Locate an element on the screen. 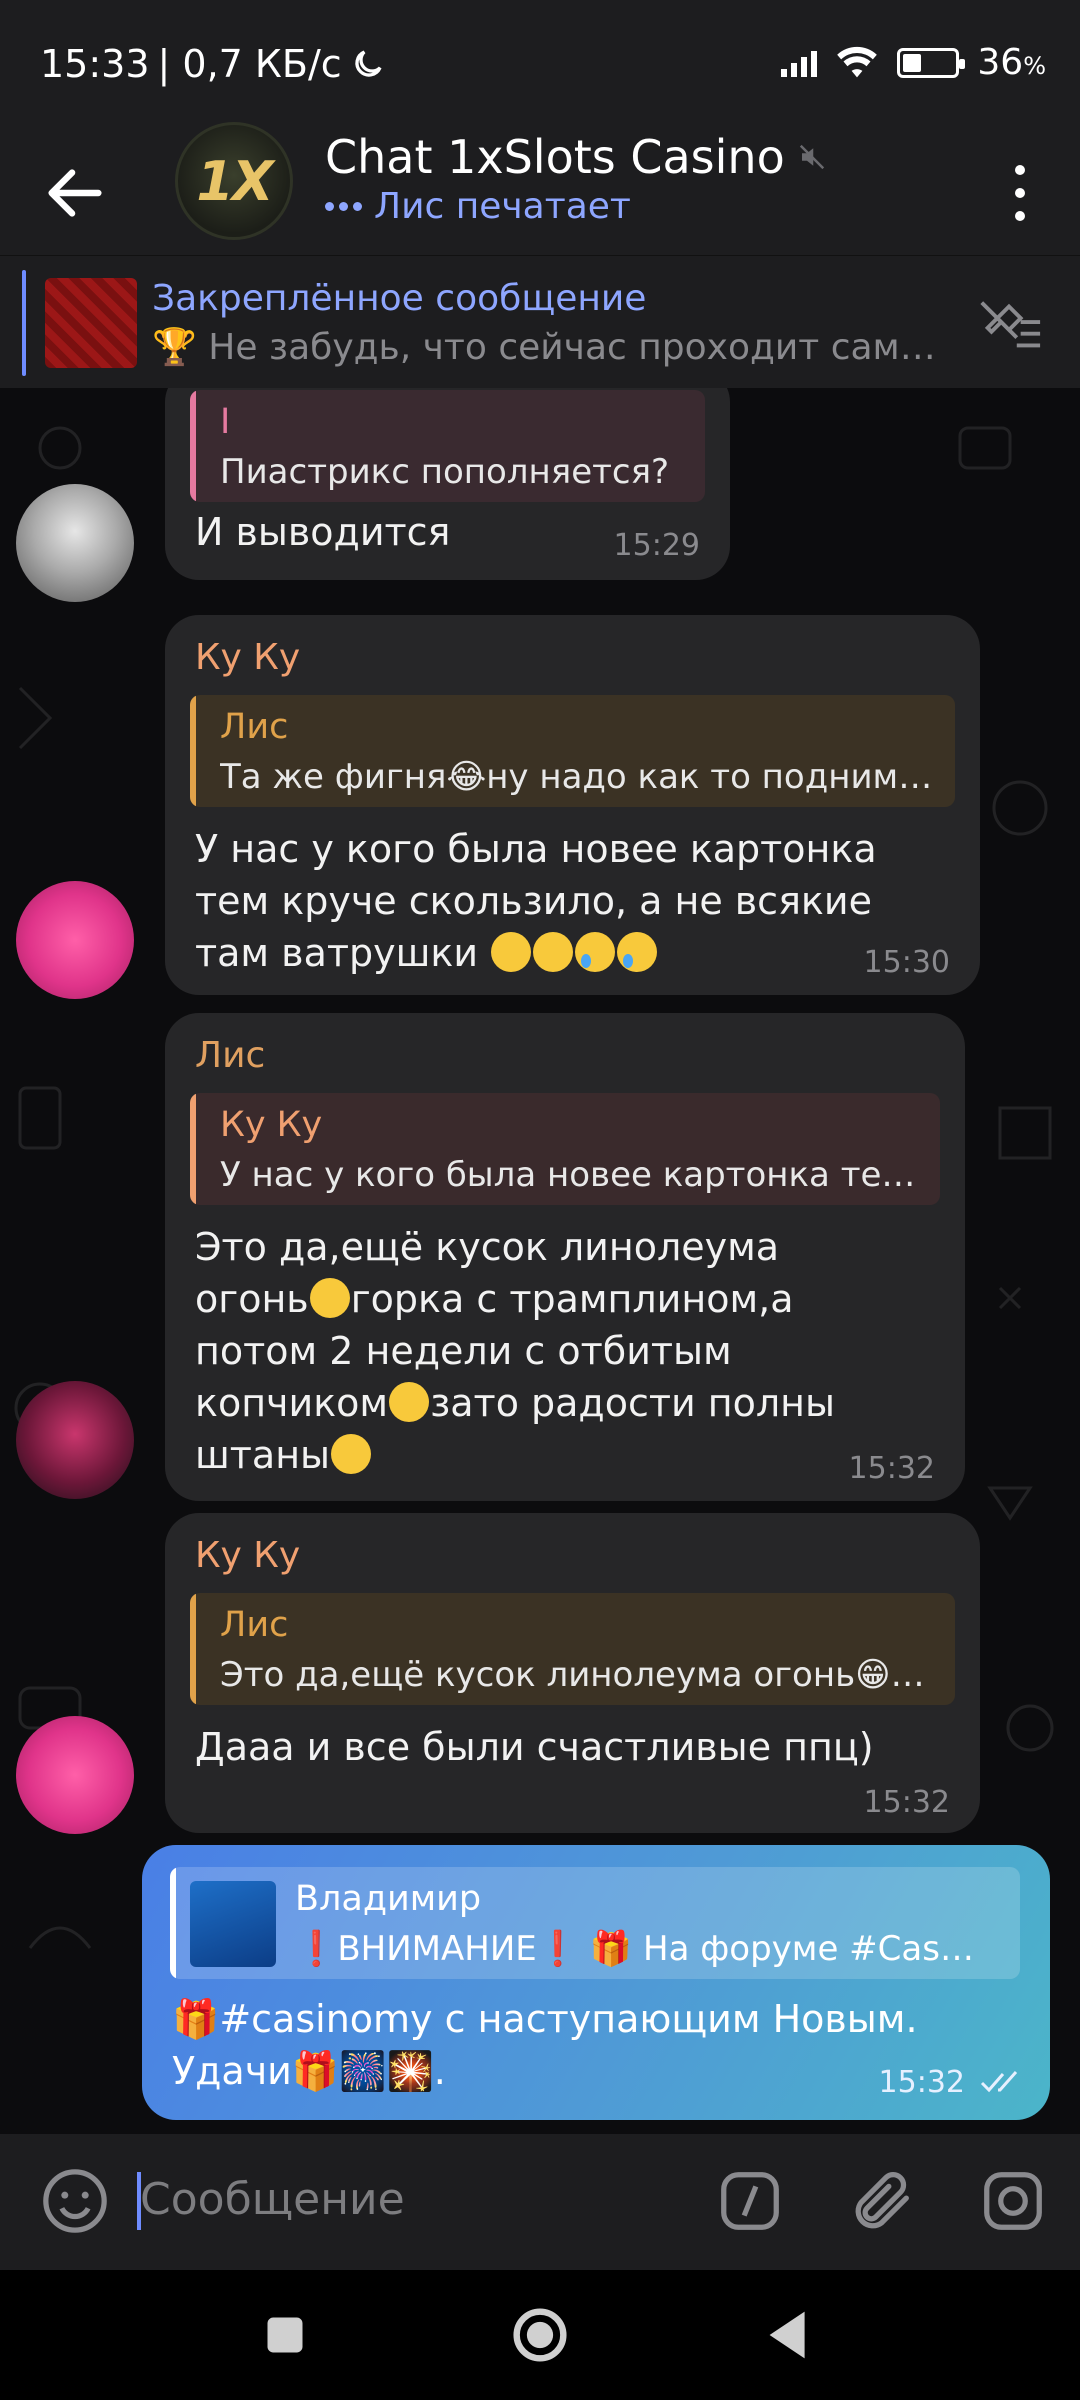 The image size is (1080, 2400). message-input: Сообщение is located at coordinates (272, 2199).